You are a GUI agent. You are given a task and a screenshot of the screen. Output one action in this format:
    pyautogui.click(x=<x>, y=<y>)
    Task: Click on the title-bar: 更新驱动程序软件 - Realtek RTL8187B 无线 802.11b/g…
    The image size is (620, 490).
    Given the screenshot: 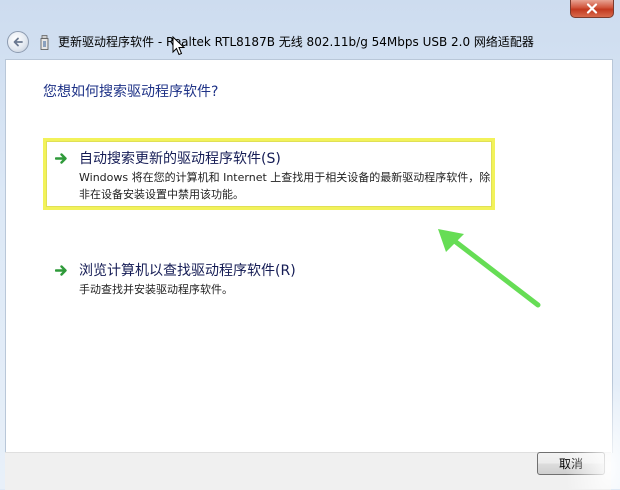 What is the action you would take?
    pyautogui.click(x=310, y=42)
    